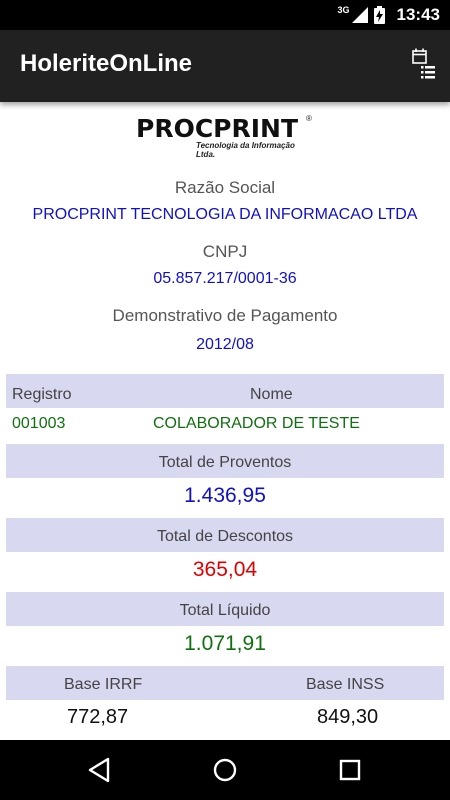  Describe the element at coordinates (359, 15) in the screenshot. I see `signal-icon` at that location.